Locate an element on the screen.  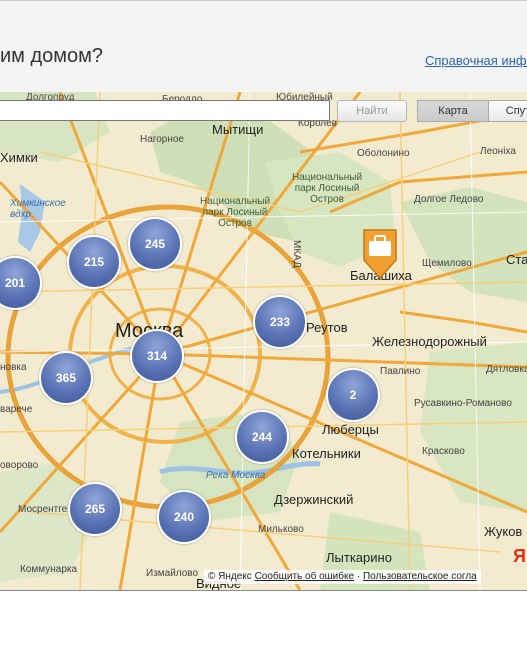
map-label: Русавкино-Романово is located at coordinates (463, 403).